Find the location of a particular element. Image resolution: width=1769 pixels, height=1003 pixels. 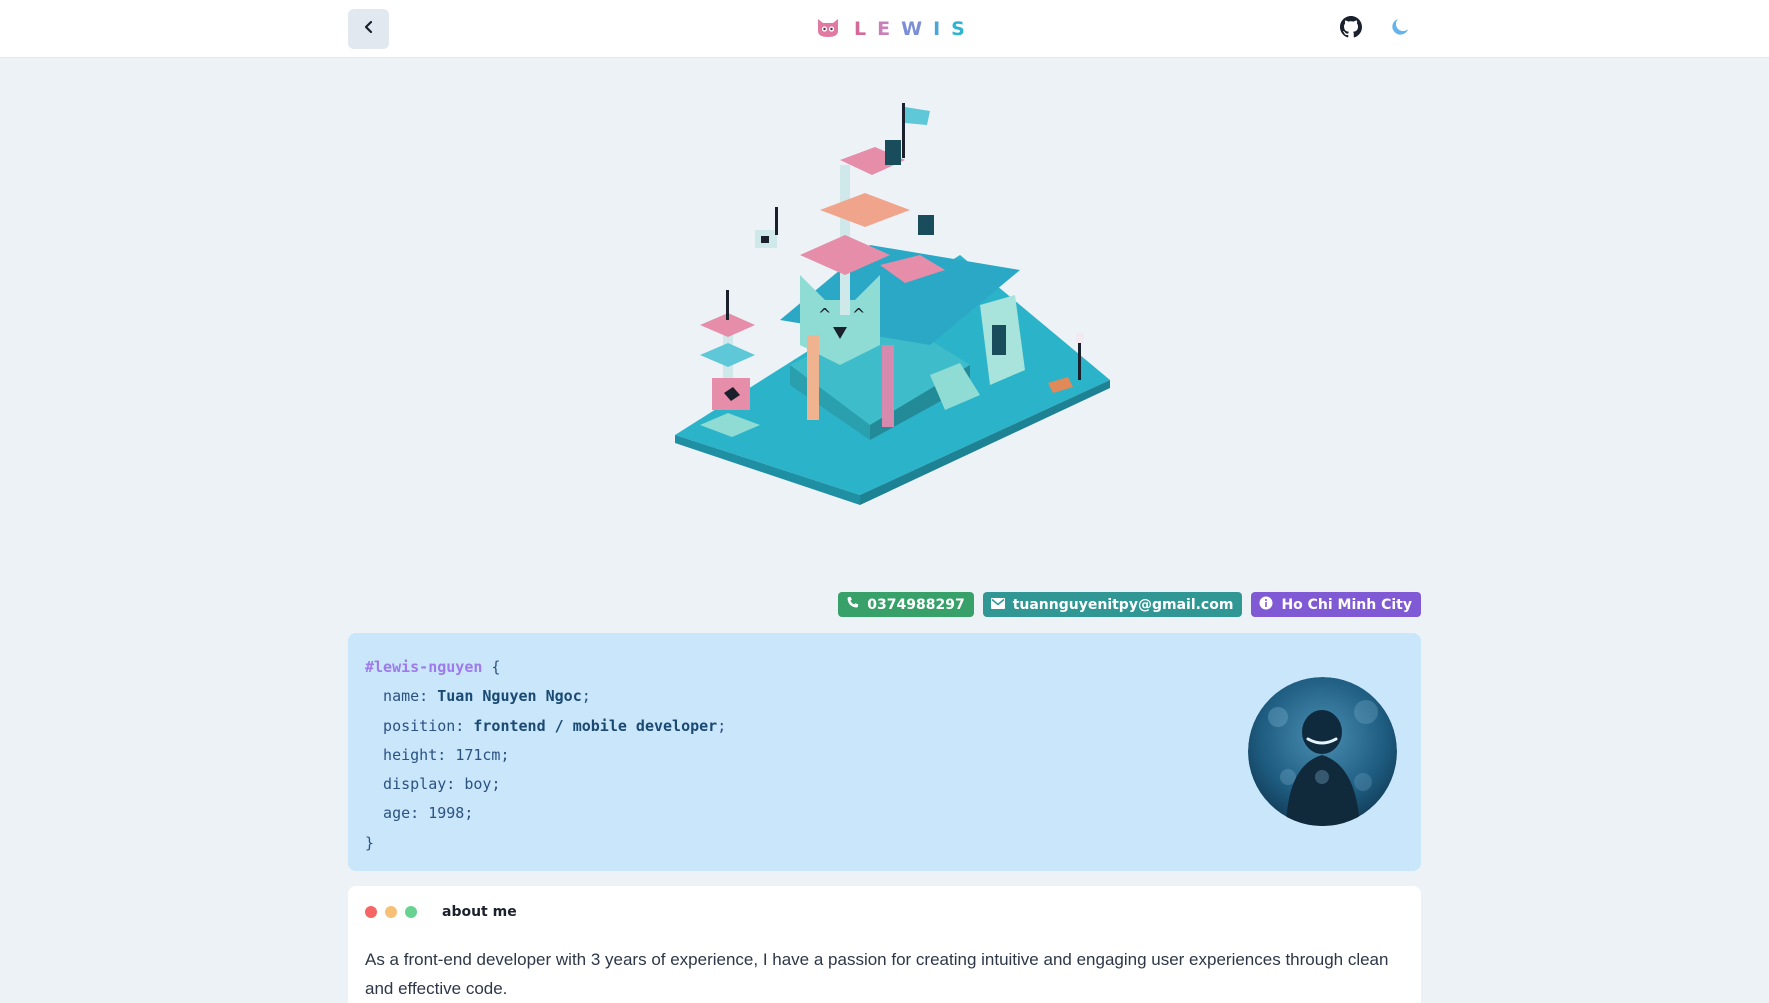

theme-toggle-button is located at coordinates (1400, 29).